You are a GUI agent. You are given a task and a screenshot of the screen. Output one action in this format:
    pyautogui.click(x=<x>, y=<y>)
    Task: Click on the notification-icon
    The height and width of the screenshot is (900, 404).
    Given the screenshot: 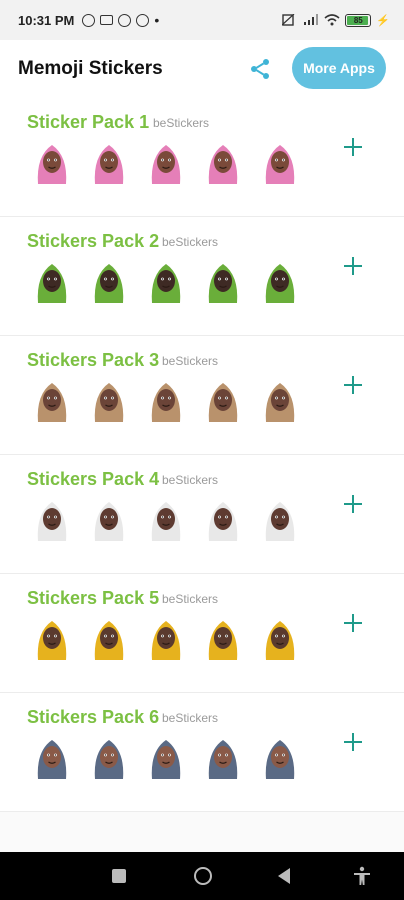 What is the action you would take?
    pyautogui.click(x=125, y=20)
    